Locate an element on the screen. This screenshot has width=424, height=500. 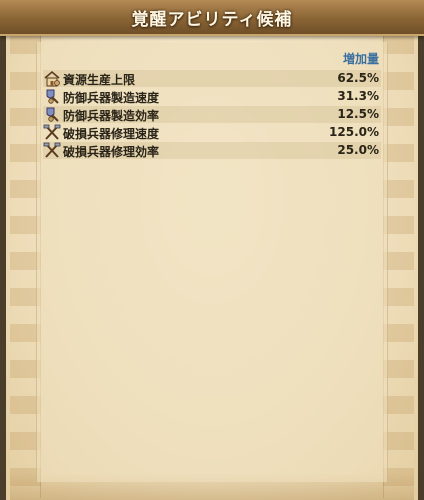
row-label: 破損兵器修理速度 is located at coordinates (111, 134).